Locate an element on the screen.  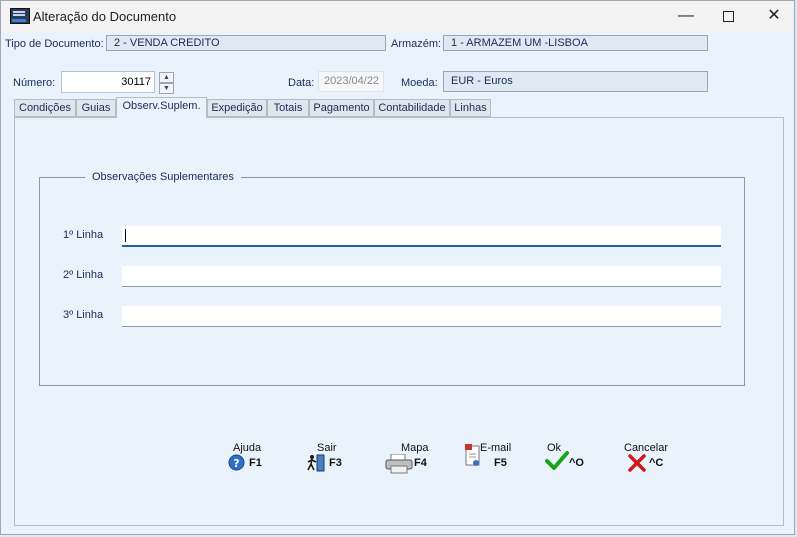
sair-key: F3 is located at coordinates (335, 463).